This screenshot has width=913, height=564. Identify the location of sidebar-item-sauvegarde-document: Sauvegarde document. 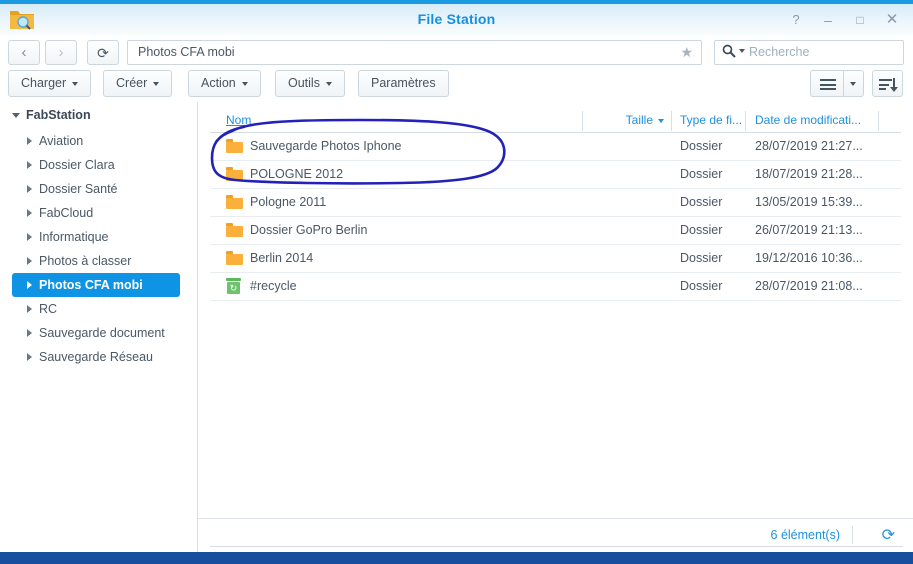
(96, 333).